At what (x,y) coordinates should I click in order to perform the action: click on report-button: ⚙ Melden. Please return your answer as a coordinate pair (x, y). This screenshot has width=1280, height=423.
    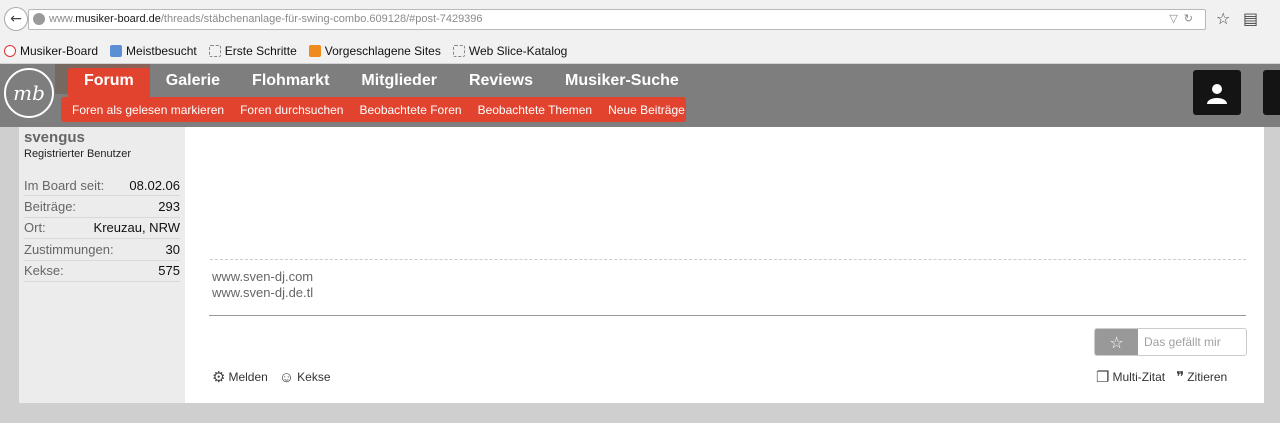
    Looking at the image, I should click on (240, 377).